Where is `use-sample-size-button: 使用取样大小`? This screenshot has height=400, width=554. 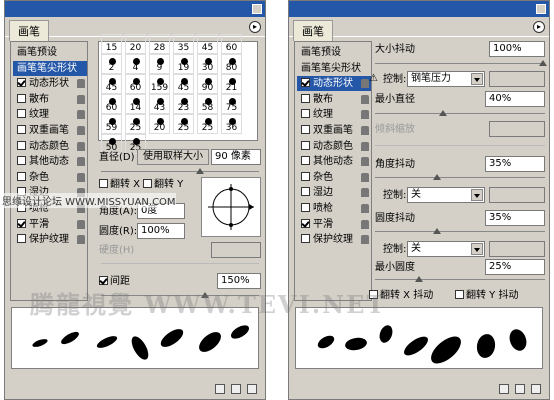 use-sample-size-button: 使用取样大小 is located at coordinates (173, 157).